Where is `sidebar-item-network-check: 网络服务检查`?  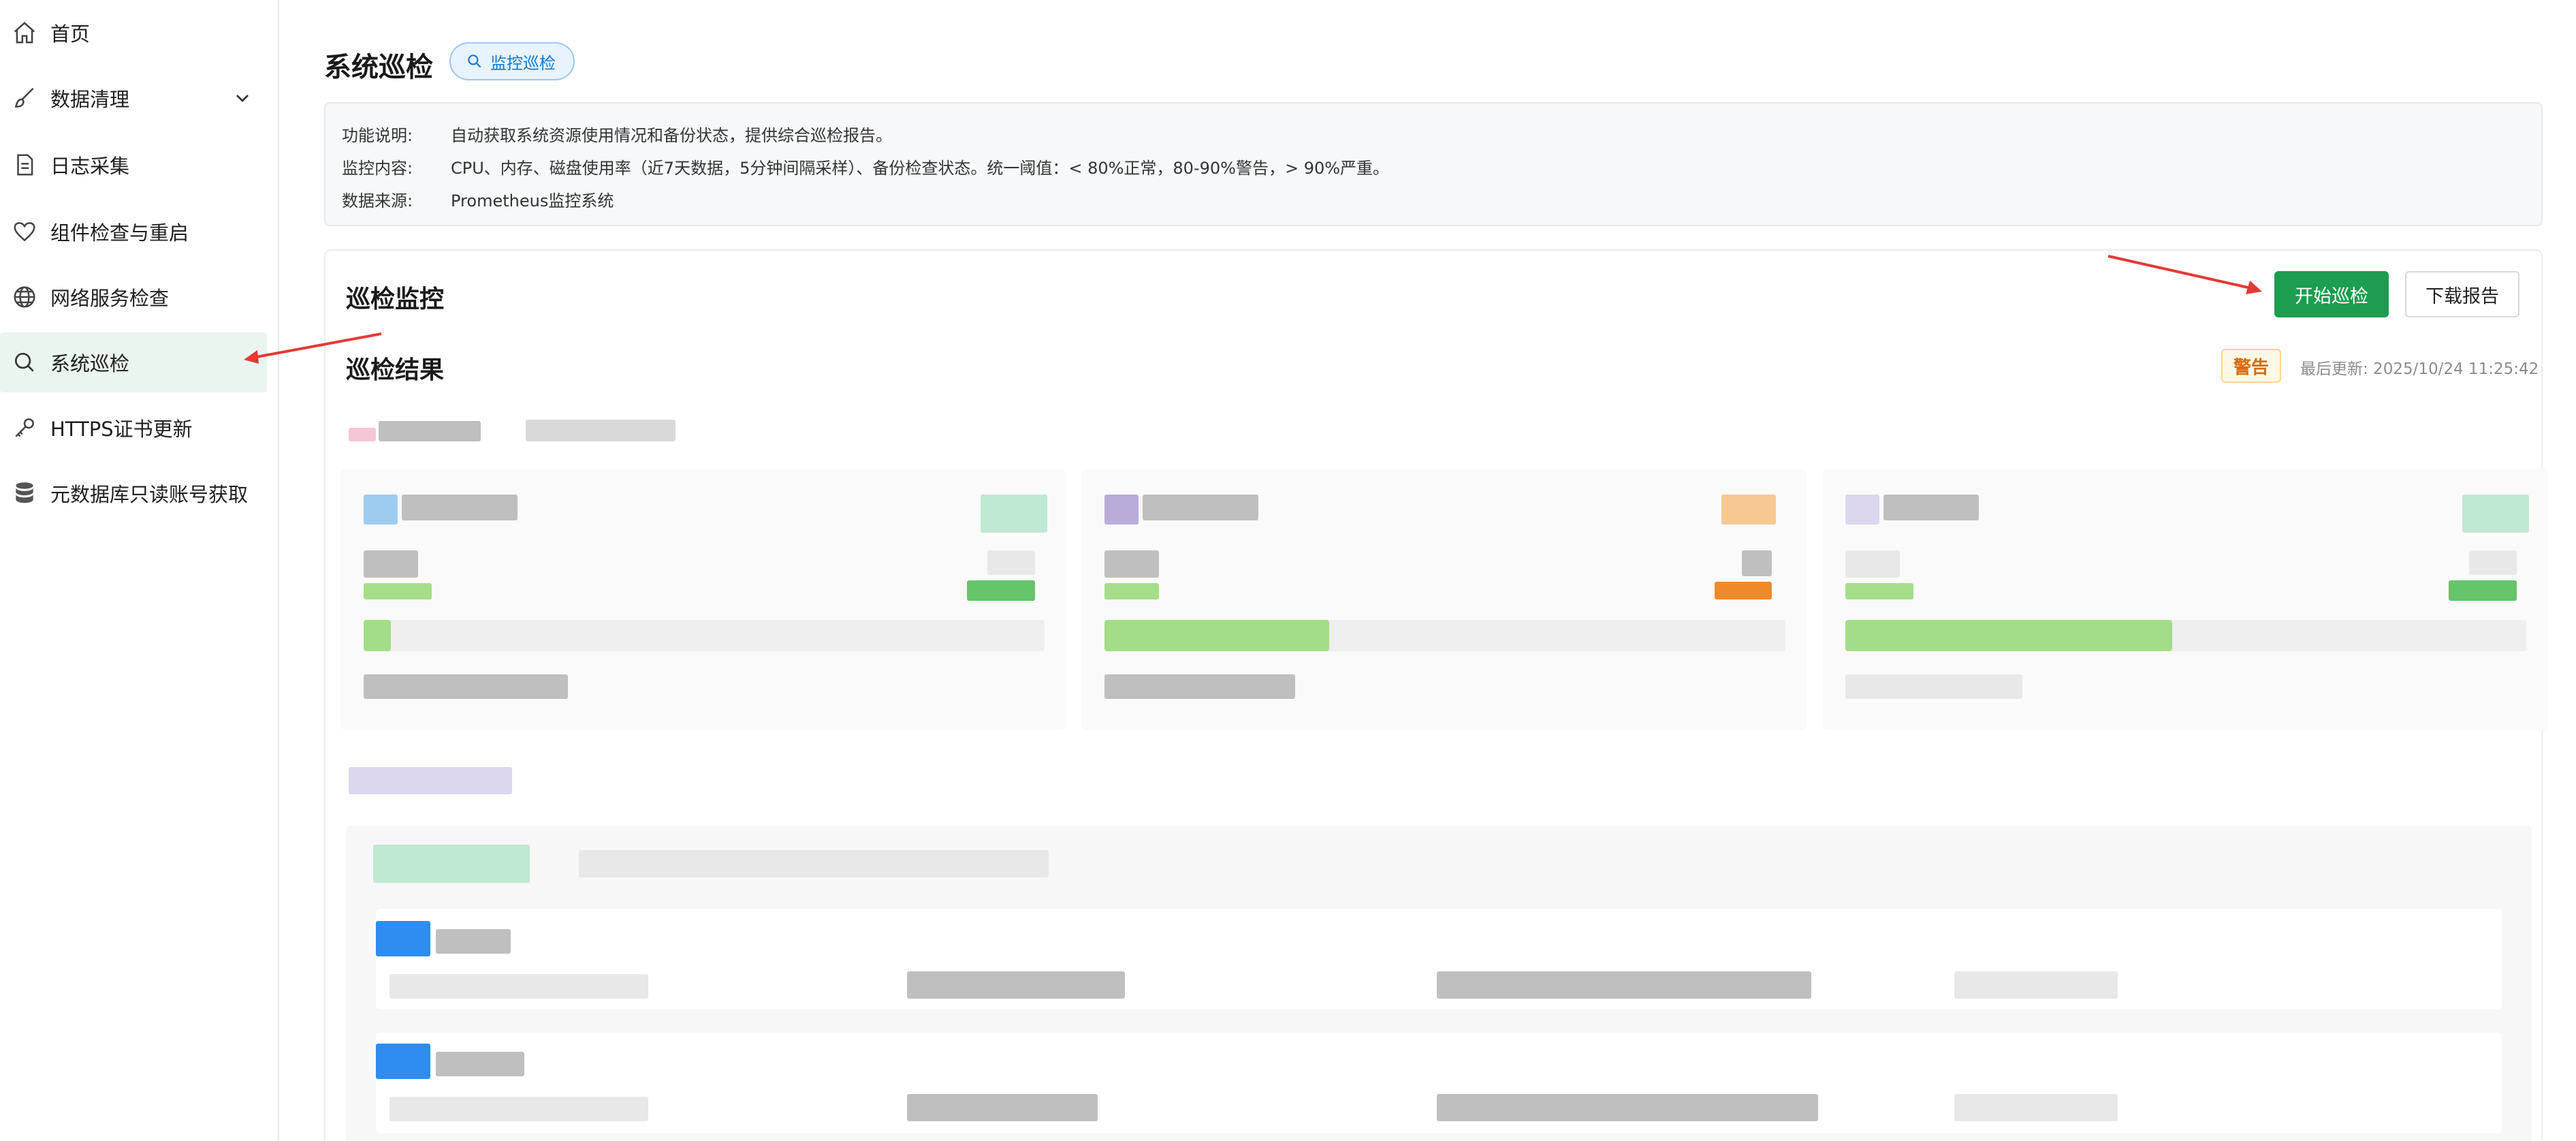 sidebar-item-network-check: 网络服务检查 is located at coordinates (133, 297).